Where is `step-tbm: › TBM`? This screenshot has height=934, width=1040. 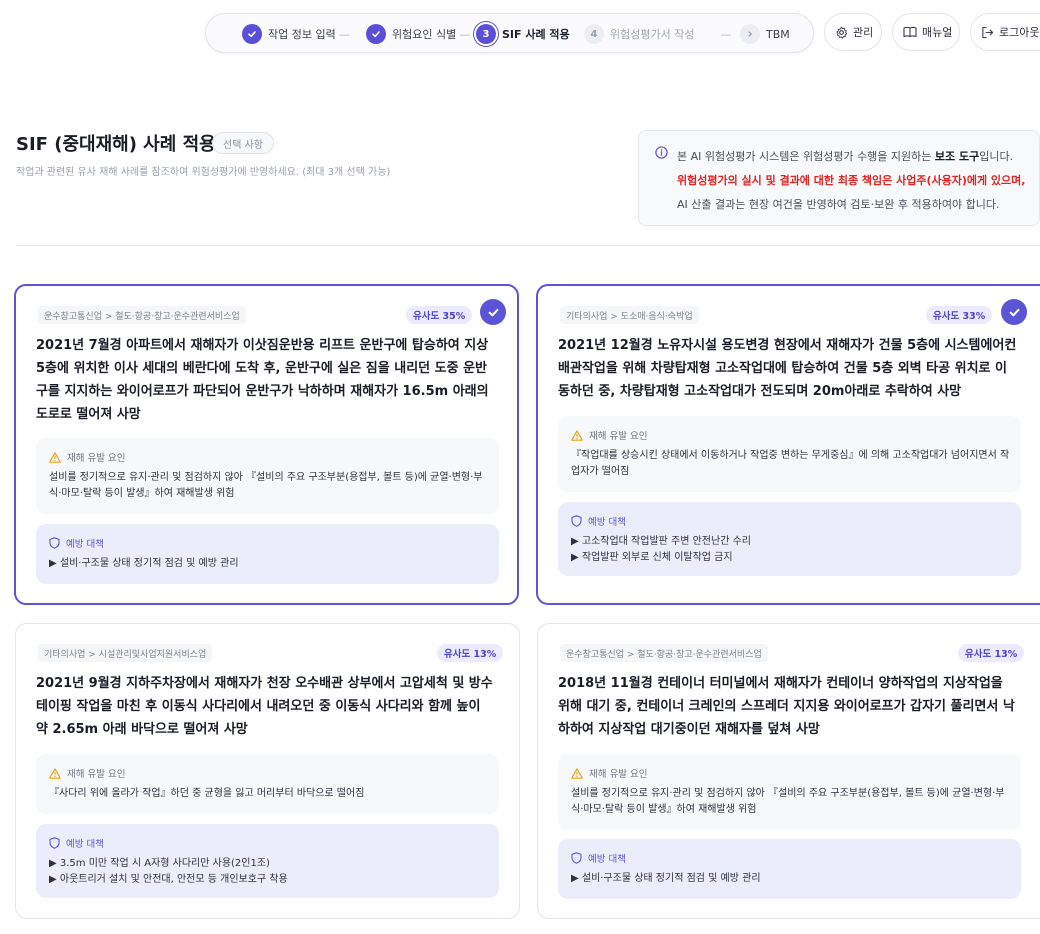
step-tbm: › TBM is located at coordinates (765, 34).